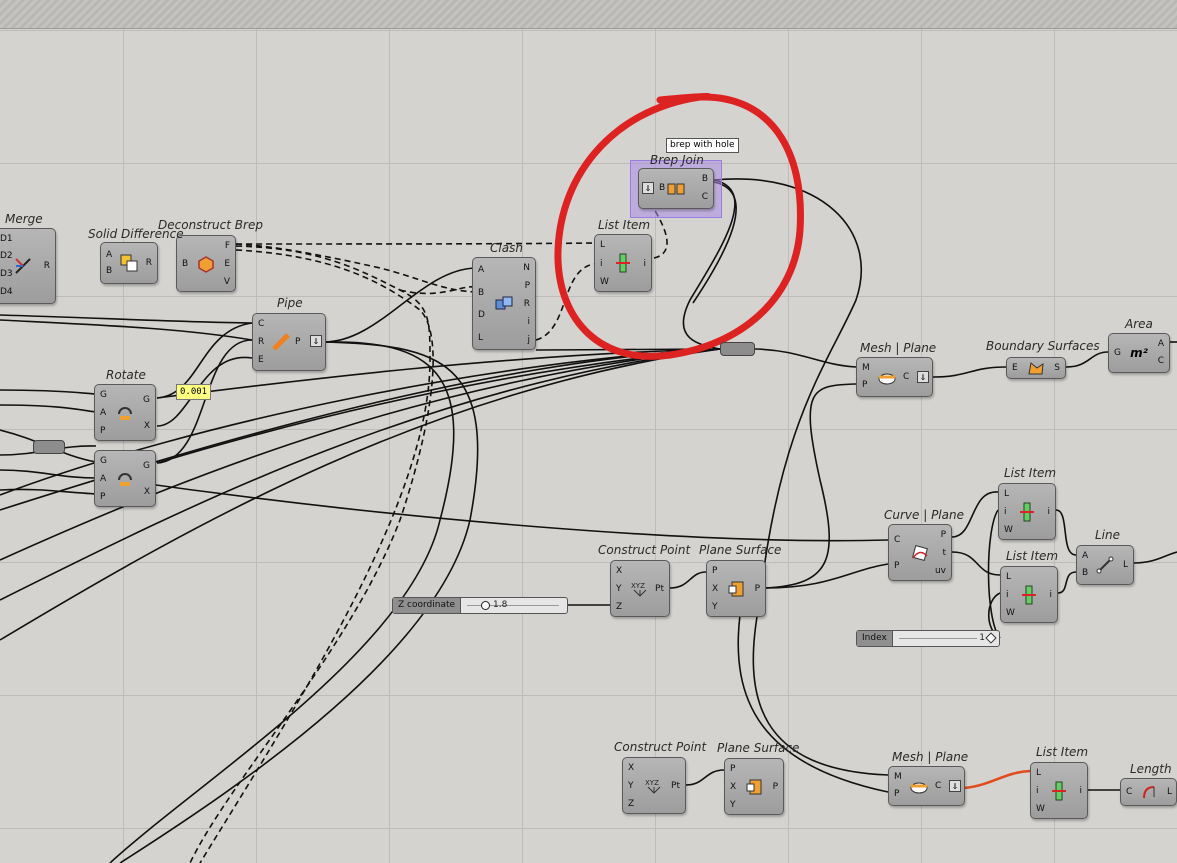  Describe the element at coordinates (923, 377) in the screenshot. I see `graft-icon: ⇓` at that location.